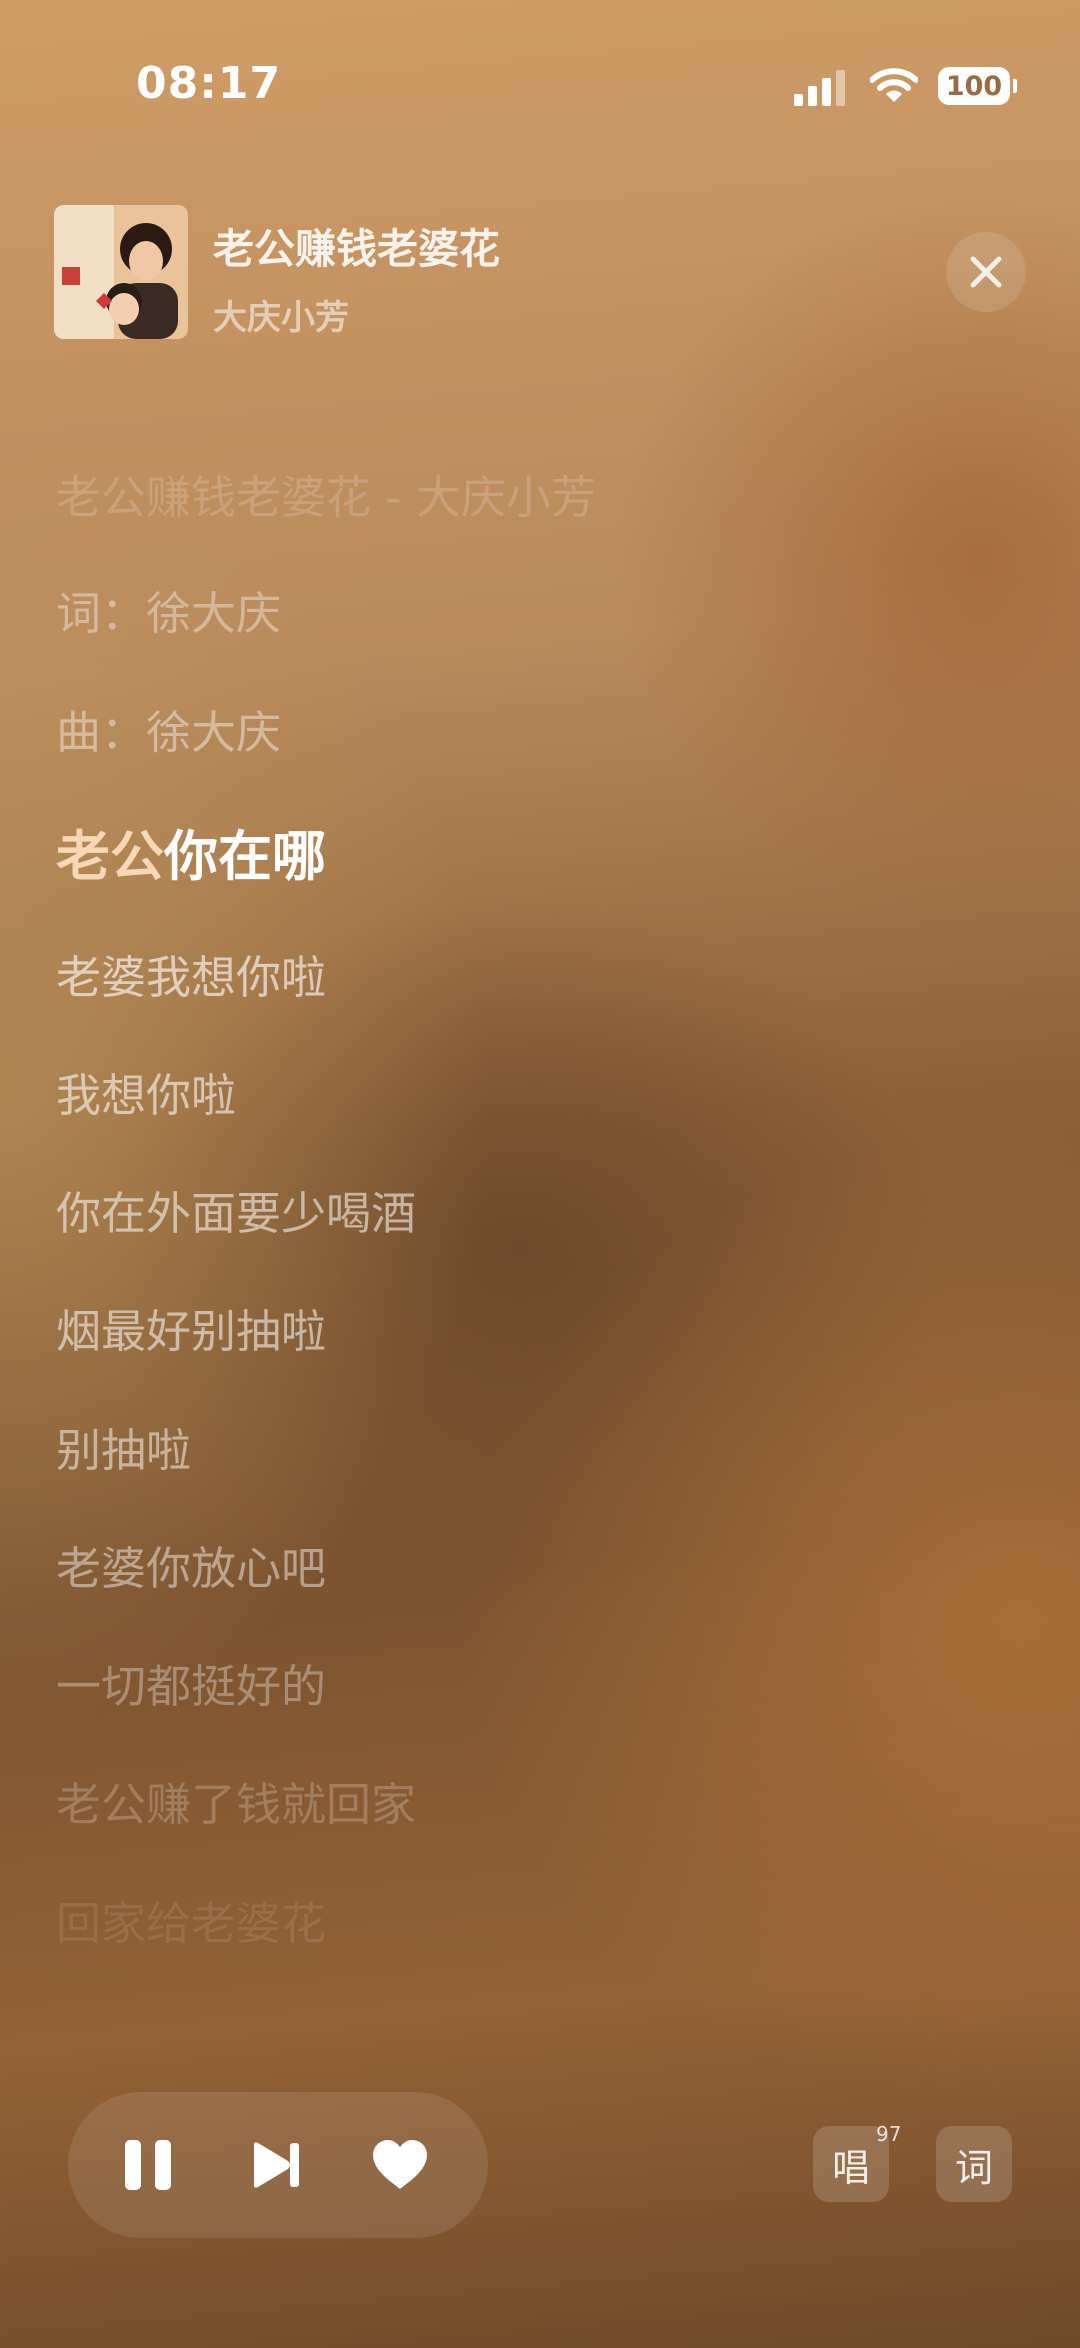  I want to click on lyrics-button: 词, so click(974, 2164).